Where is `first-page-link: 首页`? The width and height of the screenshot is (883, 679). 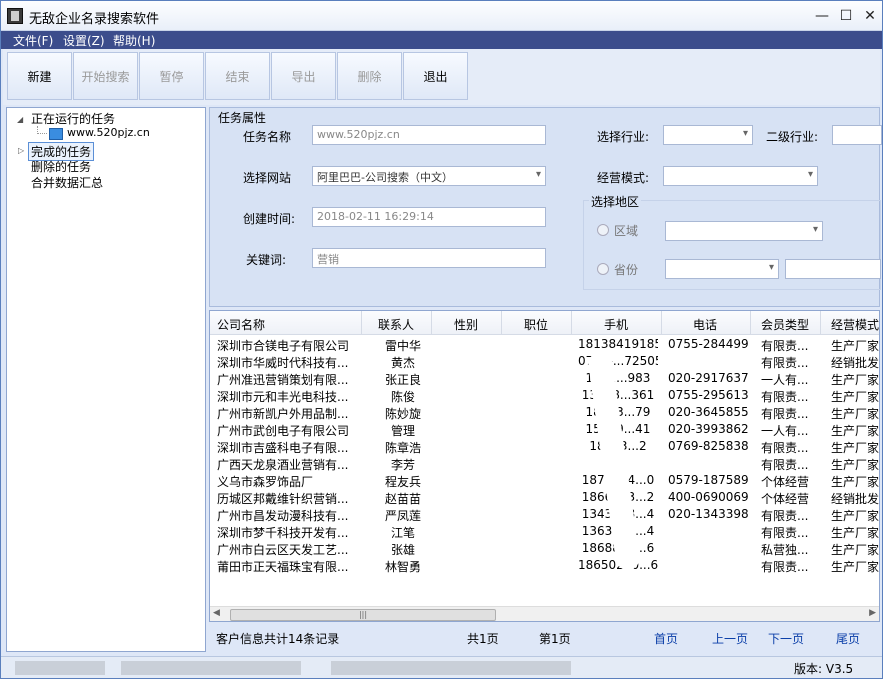 first-page-link: 首页 is located at coordinates (666, 638).